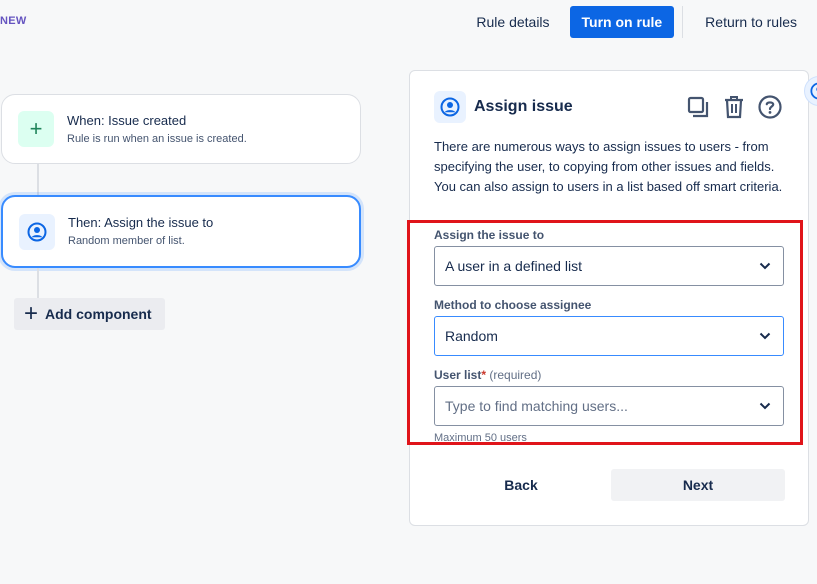 The height and width of the screenshot is (584, 817). What do you see at coordinates (36, 129) in the screenshot?
I see `plus-icon: +` at bounding box center [36, 129].